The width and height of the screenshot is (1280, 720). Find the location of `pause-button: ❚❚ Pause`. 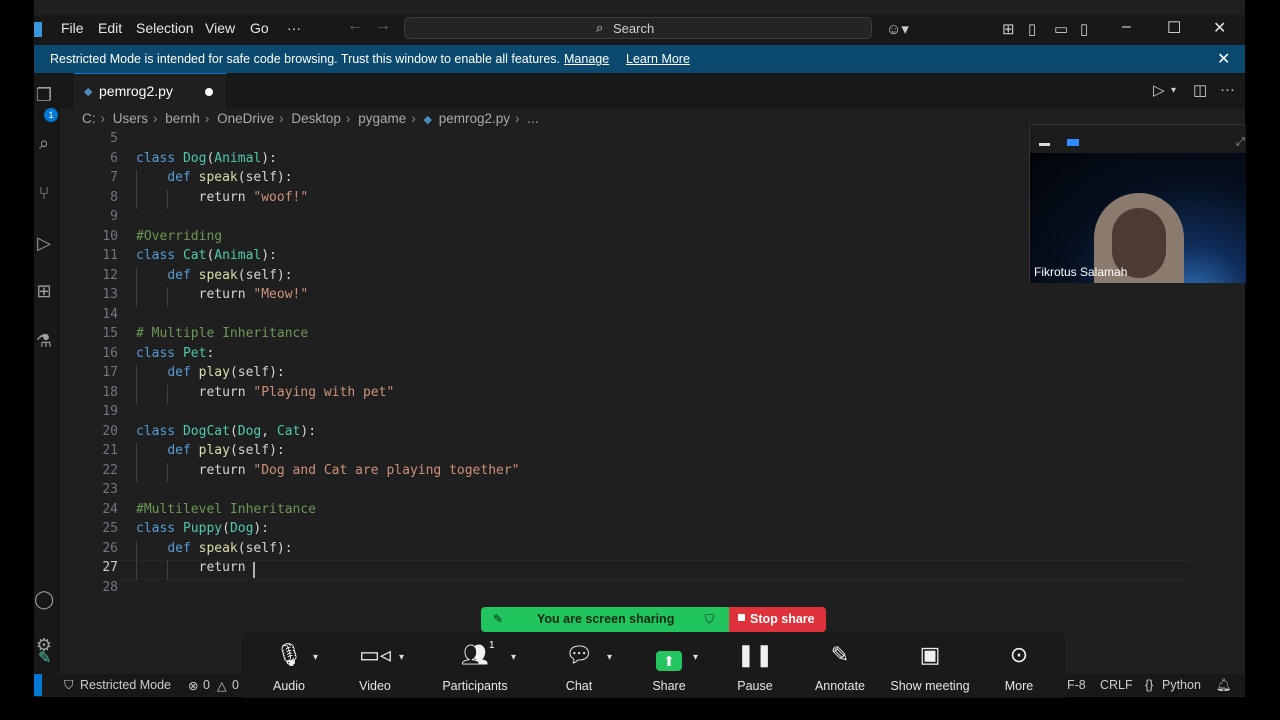

pause-button: ❚❚ Pause is located at coordinates (755, 665).